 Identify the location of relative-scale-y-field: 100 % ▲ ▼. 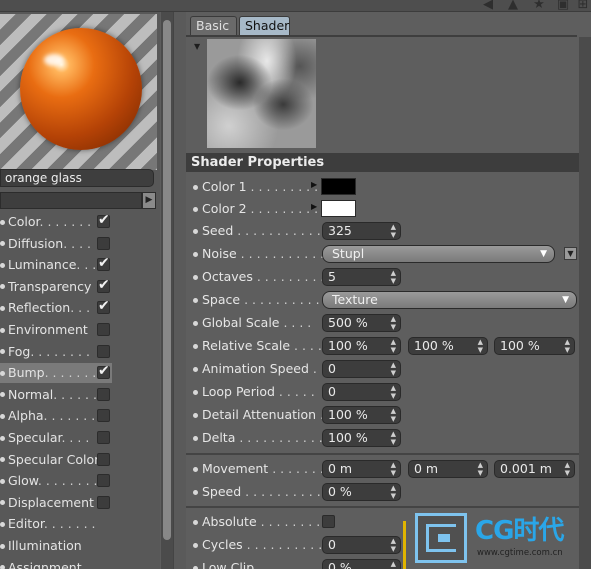
(448, 346).